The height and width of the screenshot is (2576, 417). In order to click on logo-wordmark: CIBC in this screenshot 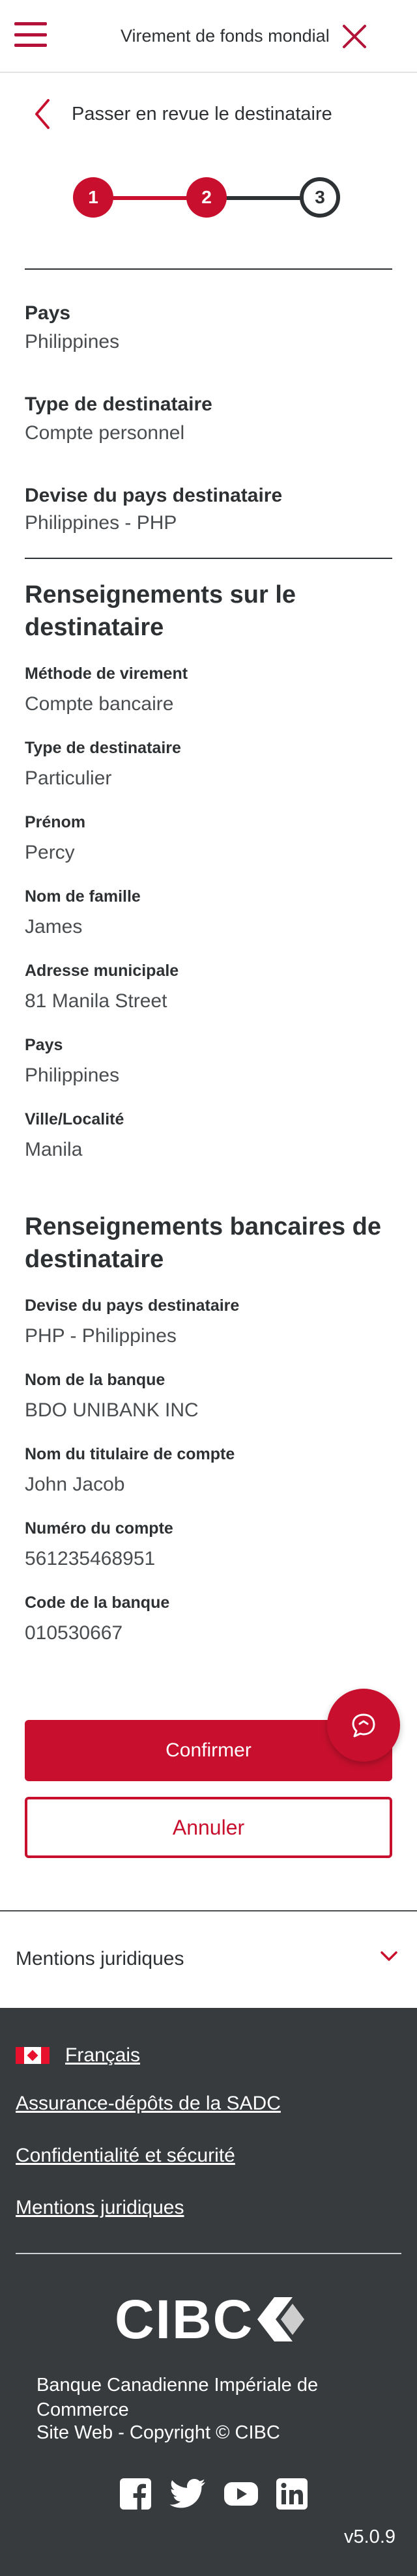, I will do `click(184, 2319)`.